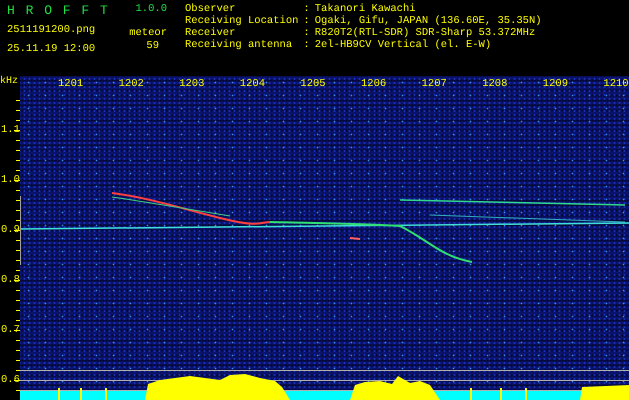 The image size is (629, 400). I want to click on info-label: Receiving antenna, so click(239, 45).